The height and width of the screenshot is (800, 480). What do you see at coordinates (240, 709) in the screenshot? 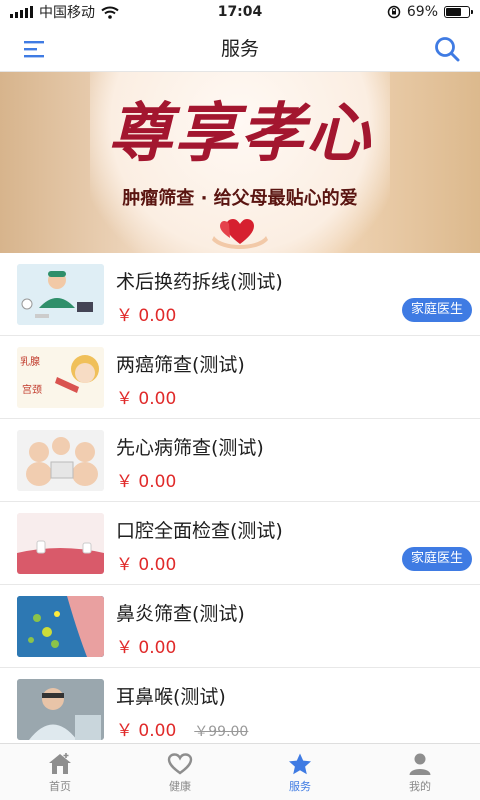
I see `service-item: 耳鼻喉(测试) ￥ 0.00 ￥99.00` at bounding box center [240, 709].